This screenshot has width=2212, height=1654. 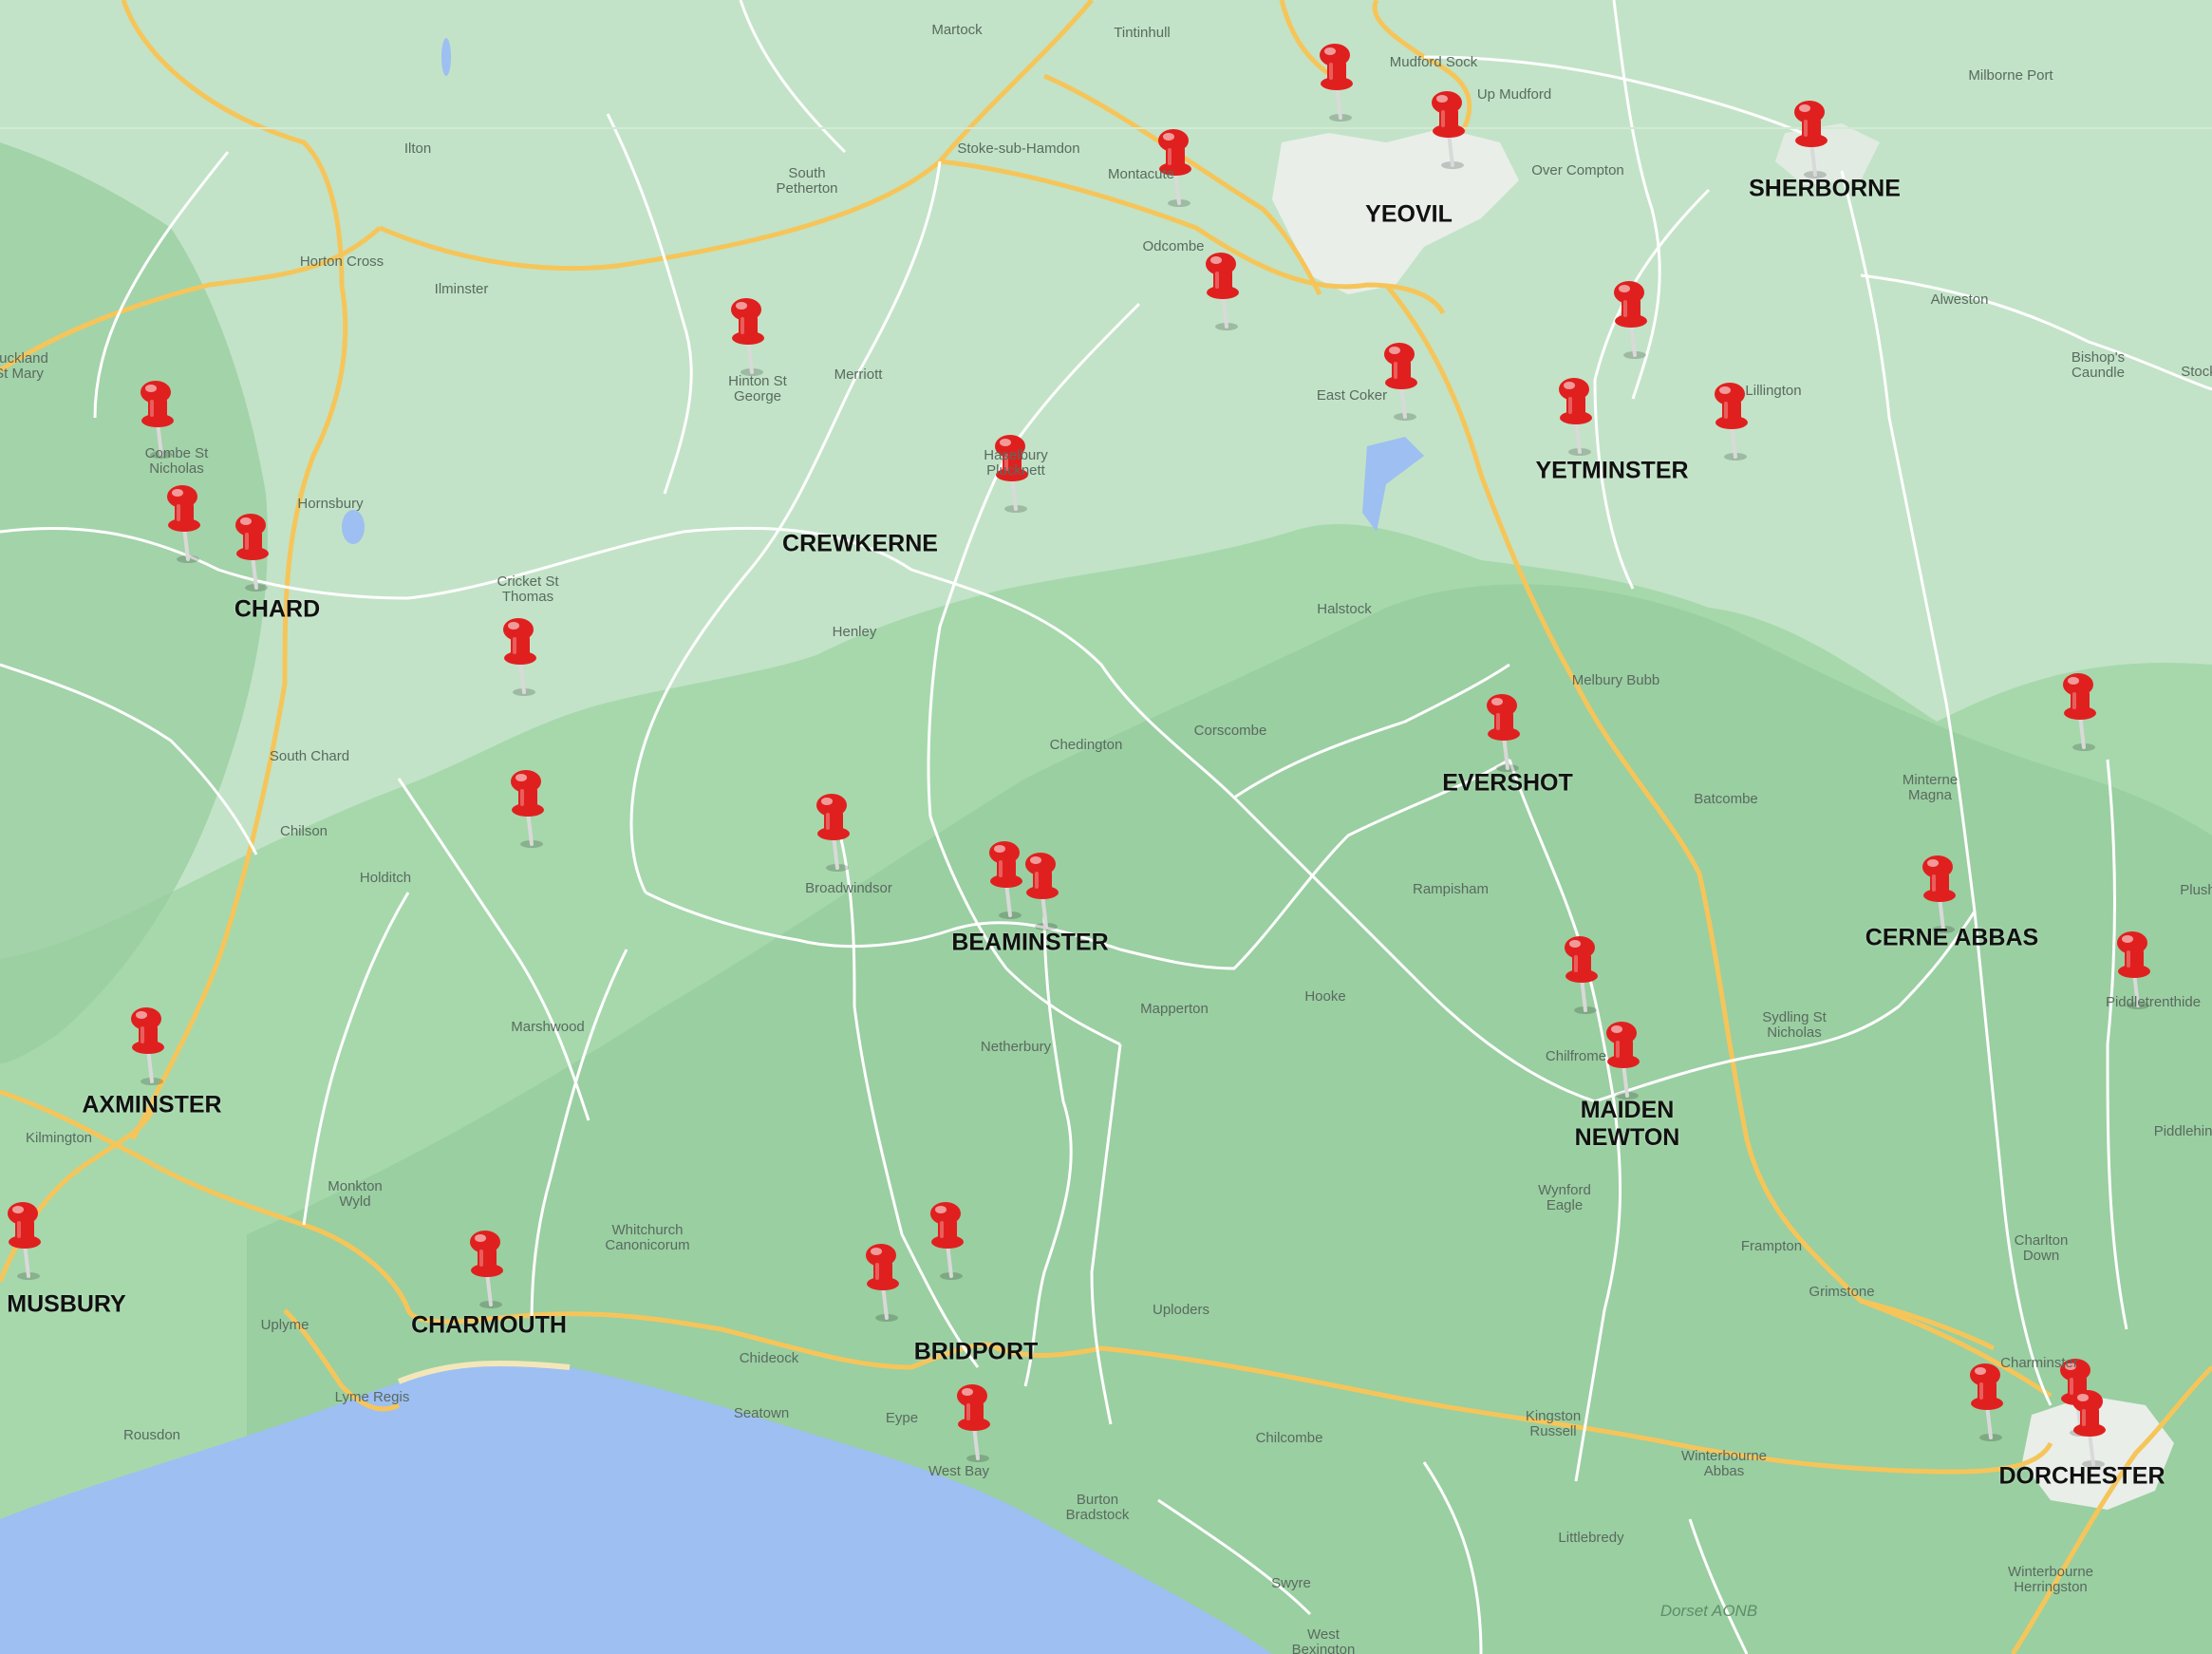 I want to click on place-hinton-st-george: Hinton St George, so click(x=758, y=388).